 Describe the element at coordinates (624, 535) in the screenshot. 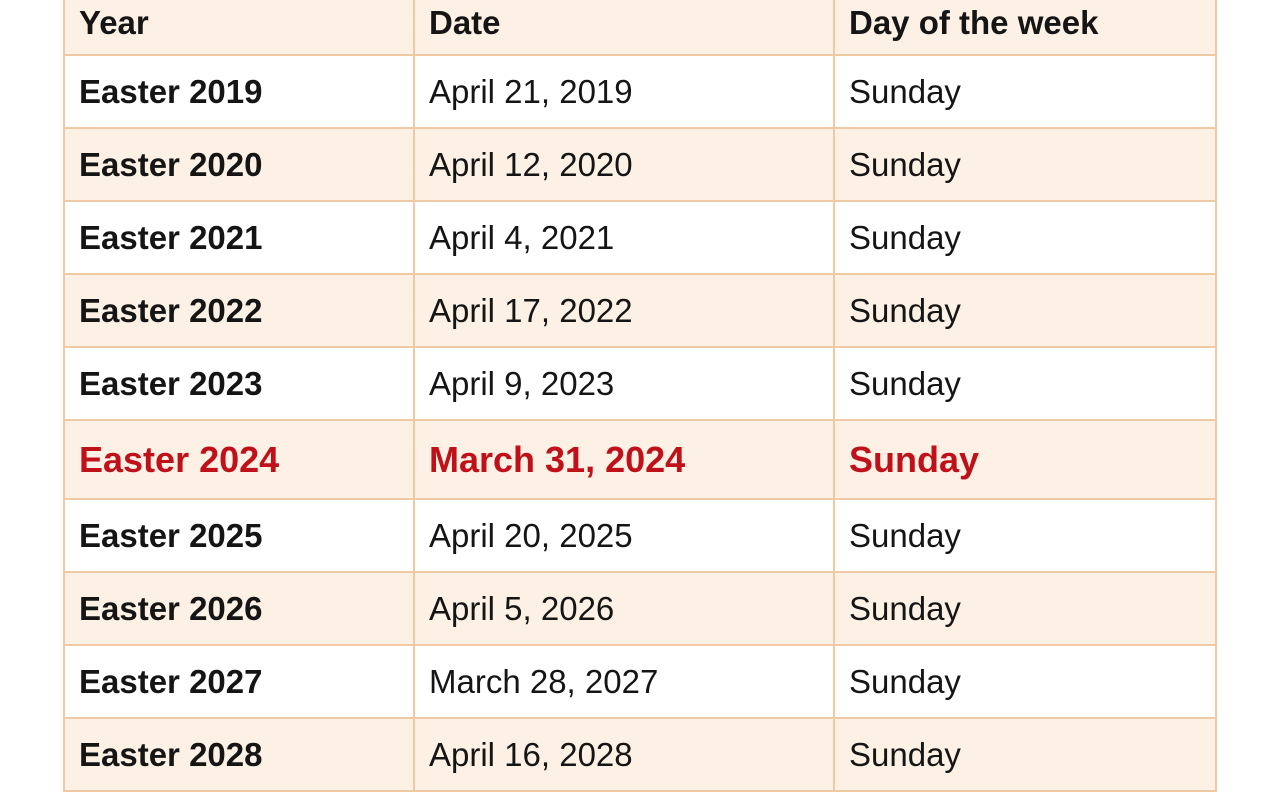

I see `cell-date: April 20, 2025` at that location.